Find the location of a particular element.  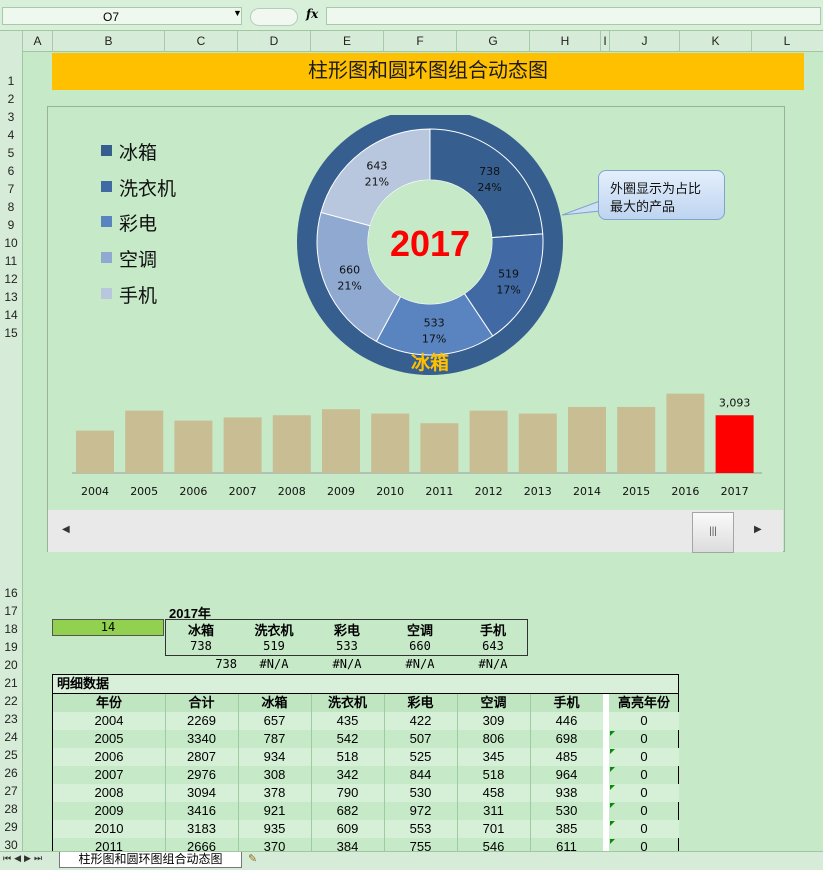

formula-input is located at coordinates (573, 16).